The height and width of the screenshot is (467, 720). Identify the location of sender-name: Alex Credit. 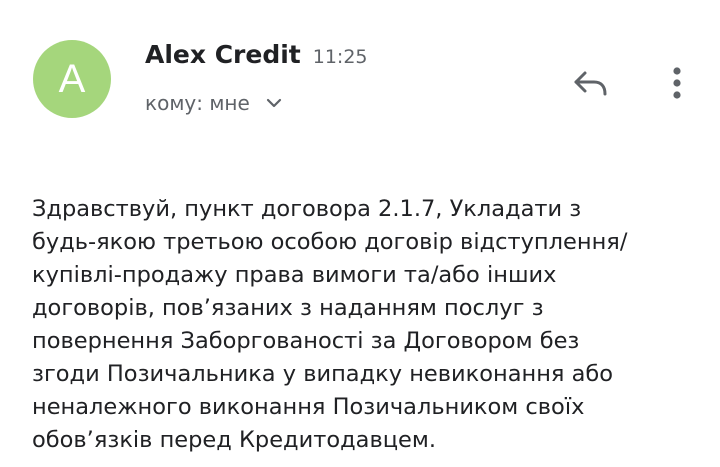
(223, 54).